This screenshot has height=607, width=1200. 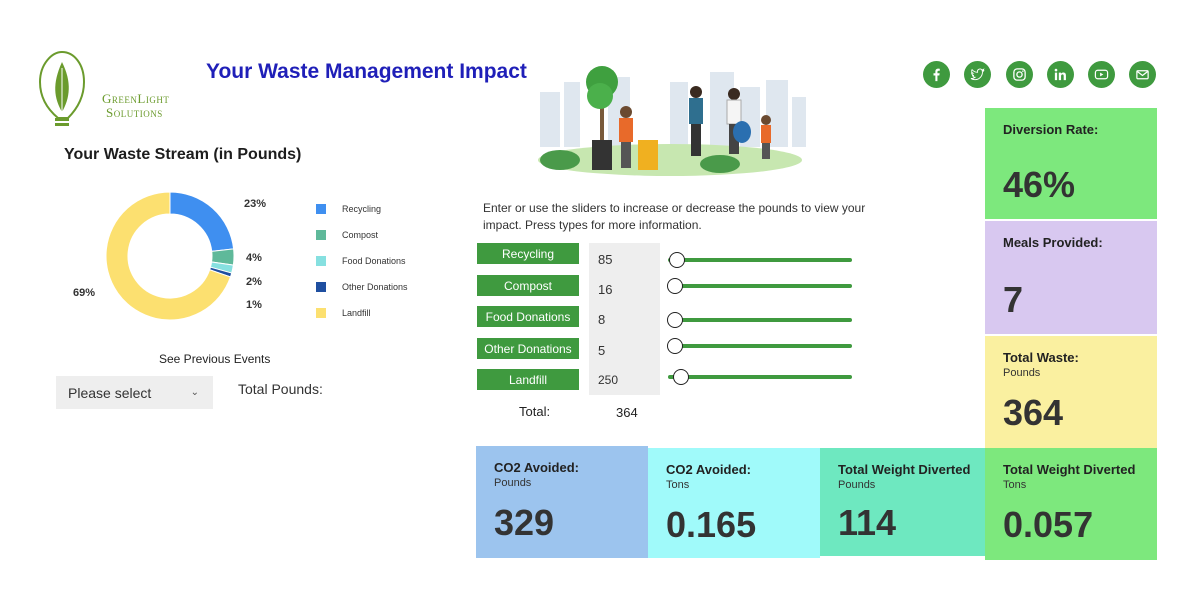 I want to click on percent-label: 69%, so click(x=84, y=293).